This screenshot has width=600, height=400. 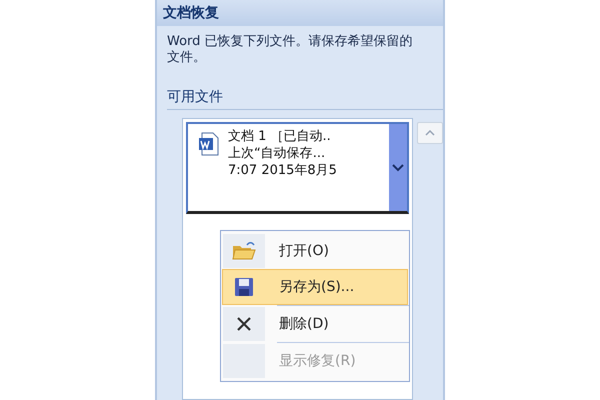 What do you see at coordinates (209, 144) in the screenshot?
I see `document-icon` at bounding box center [209, 144].